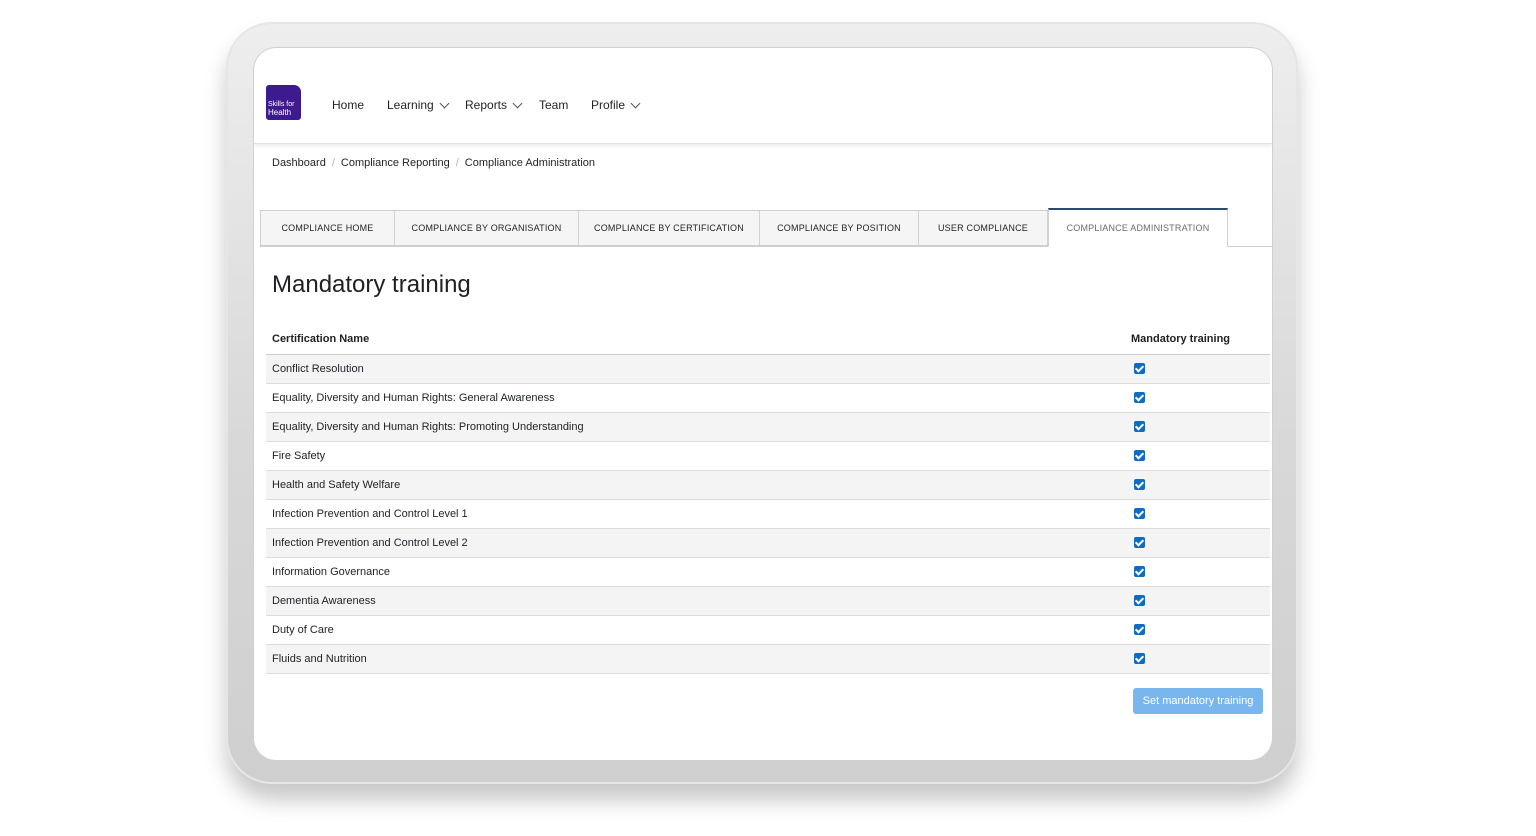  What do you see at coordinates (303, 630) in the screenshot?
I see `certification-name: Duty of Care` at bounding box center [303, 630].